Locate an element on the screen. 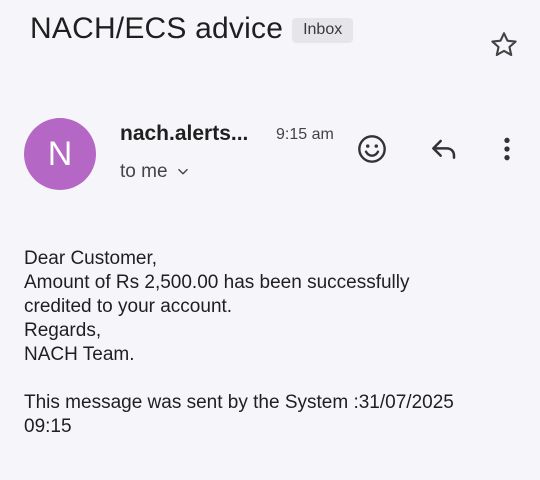  recipient-label: to me is located at coordinates (144, 171).